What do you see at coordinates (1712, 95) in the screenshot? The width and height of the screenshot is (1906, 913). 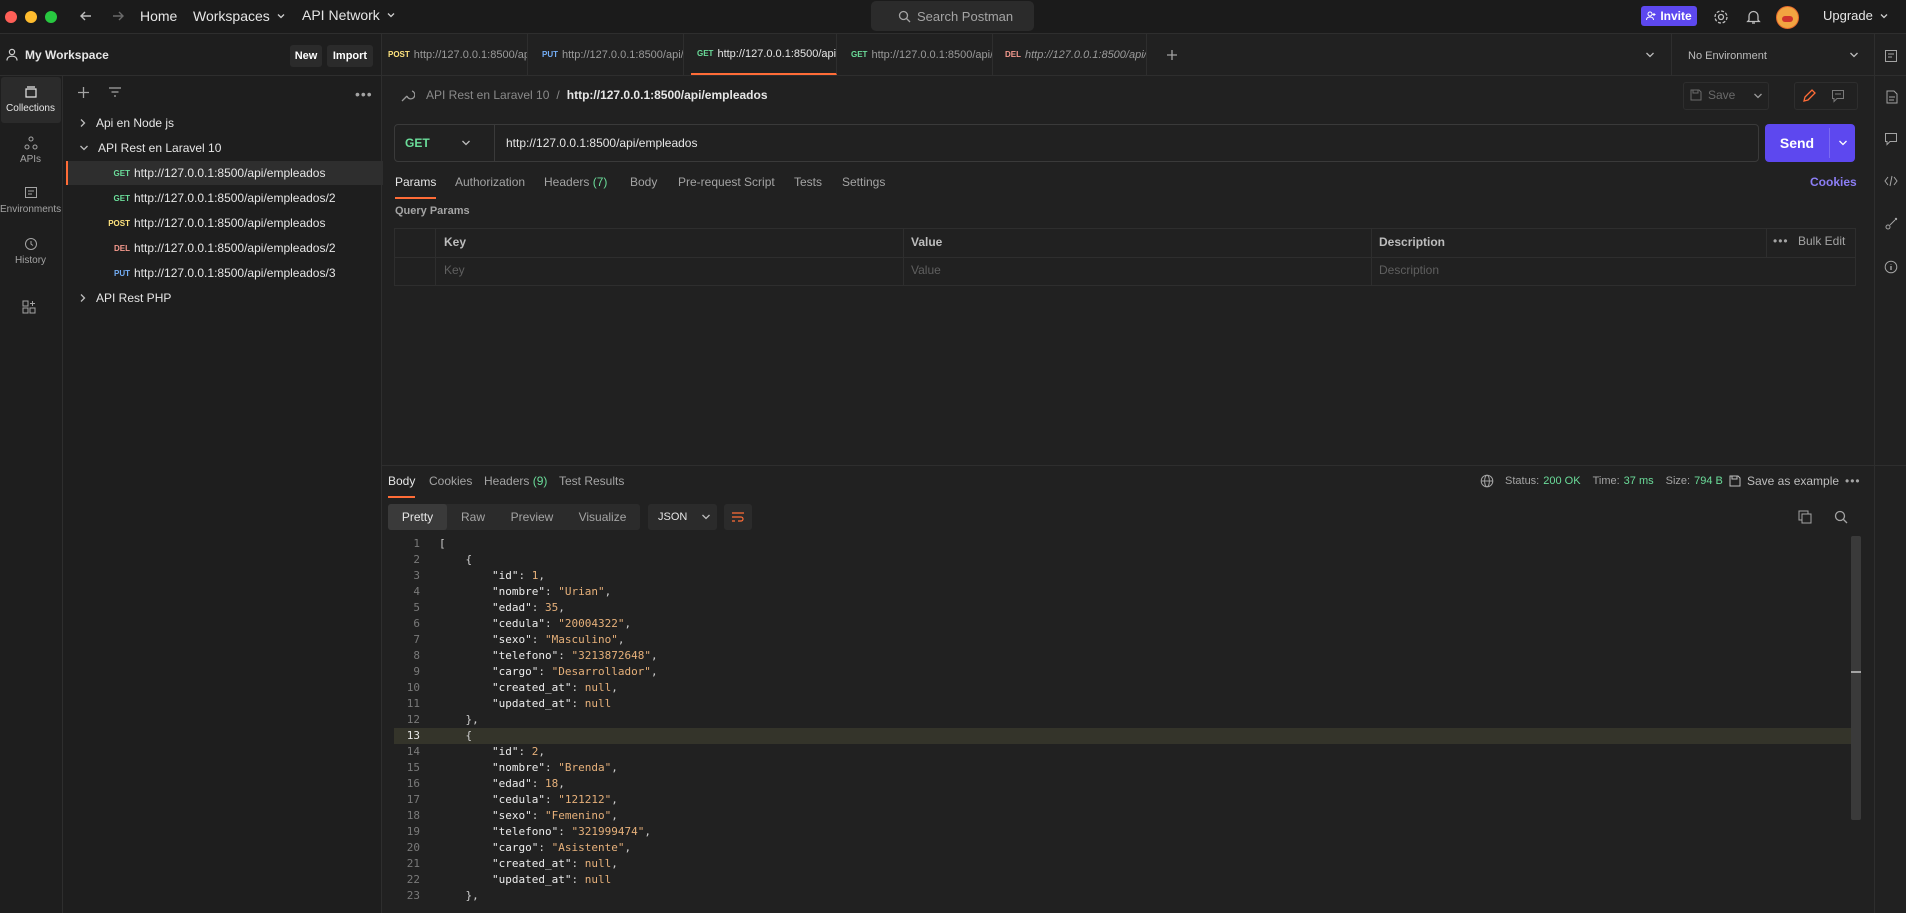 I see `save-button: Save` at bounding box center [1712, 95].